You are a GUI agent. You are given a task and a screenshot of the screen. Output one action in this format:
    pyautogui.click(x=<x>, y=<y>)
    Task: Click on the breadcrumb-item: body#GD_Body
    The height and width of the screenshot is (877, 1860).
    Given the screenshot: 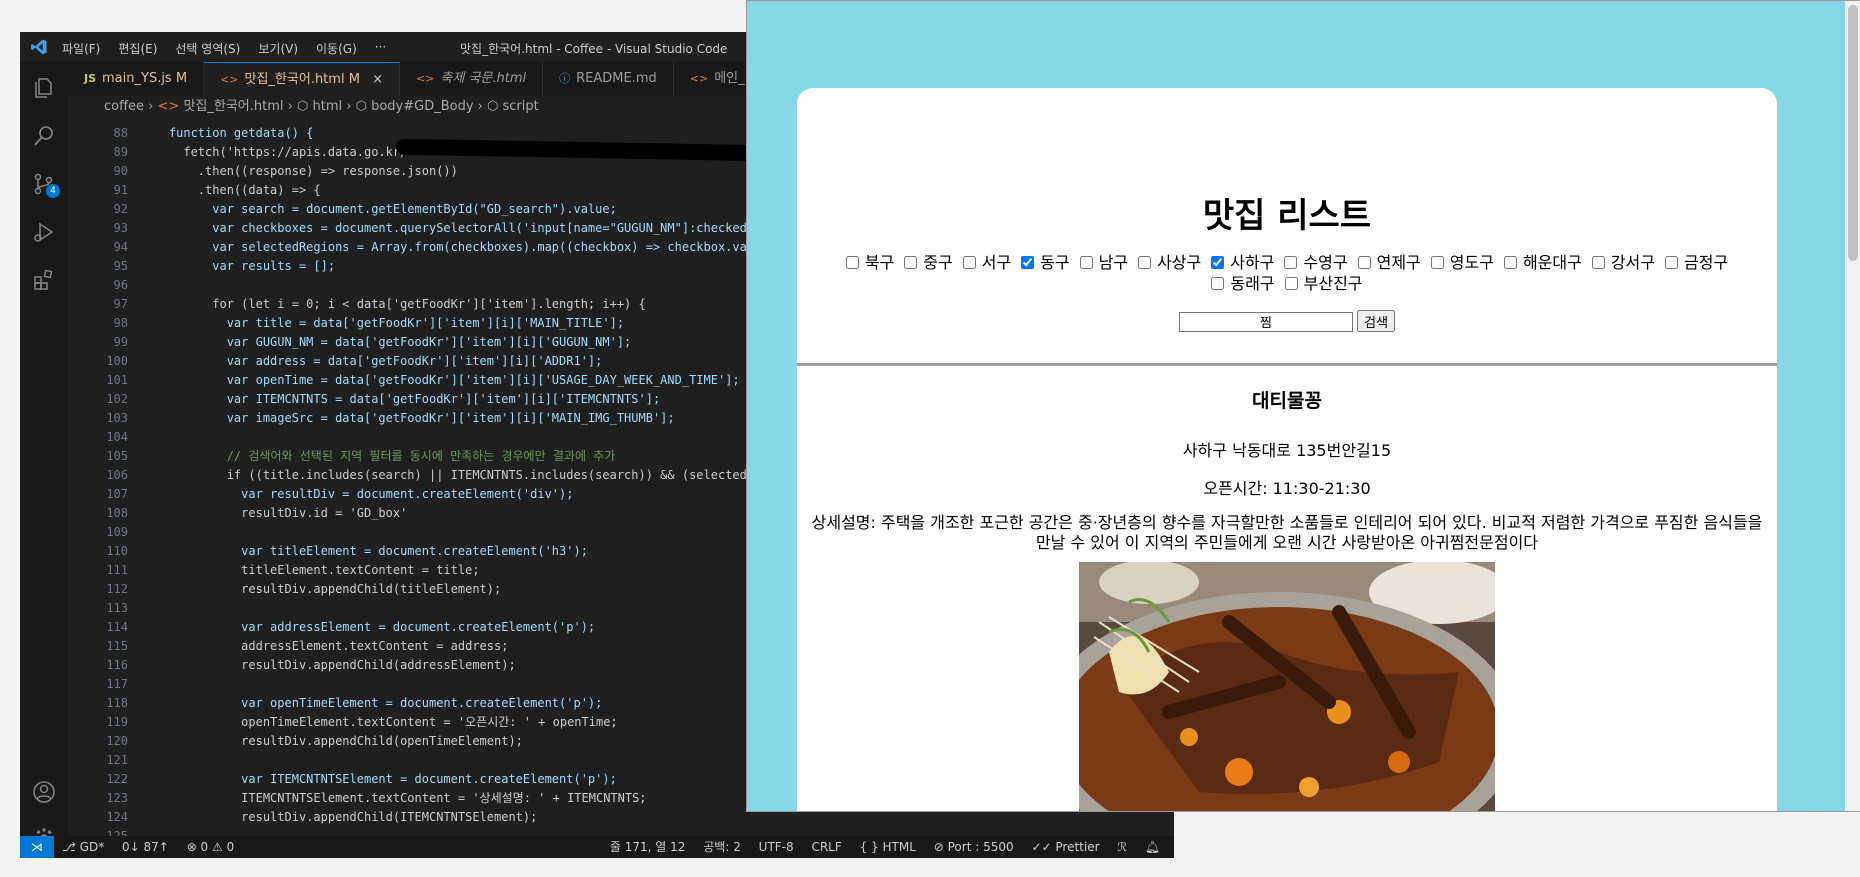 What is the action you would take?
    pyautogui.click(x=422, y=106)
    